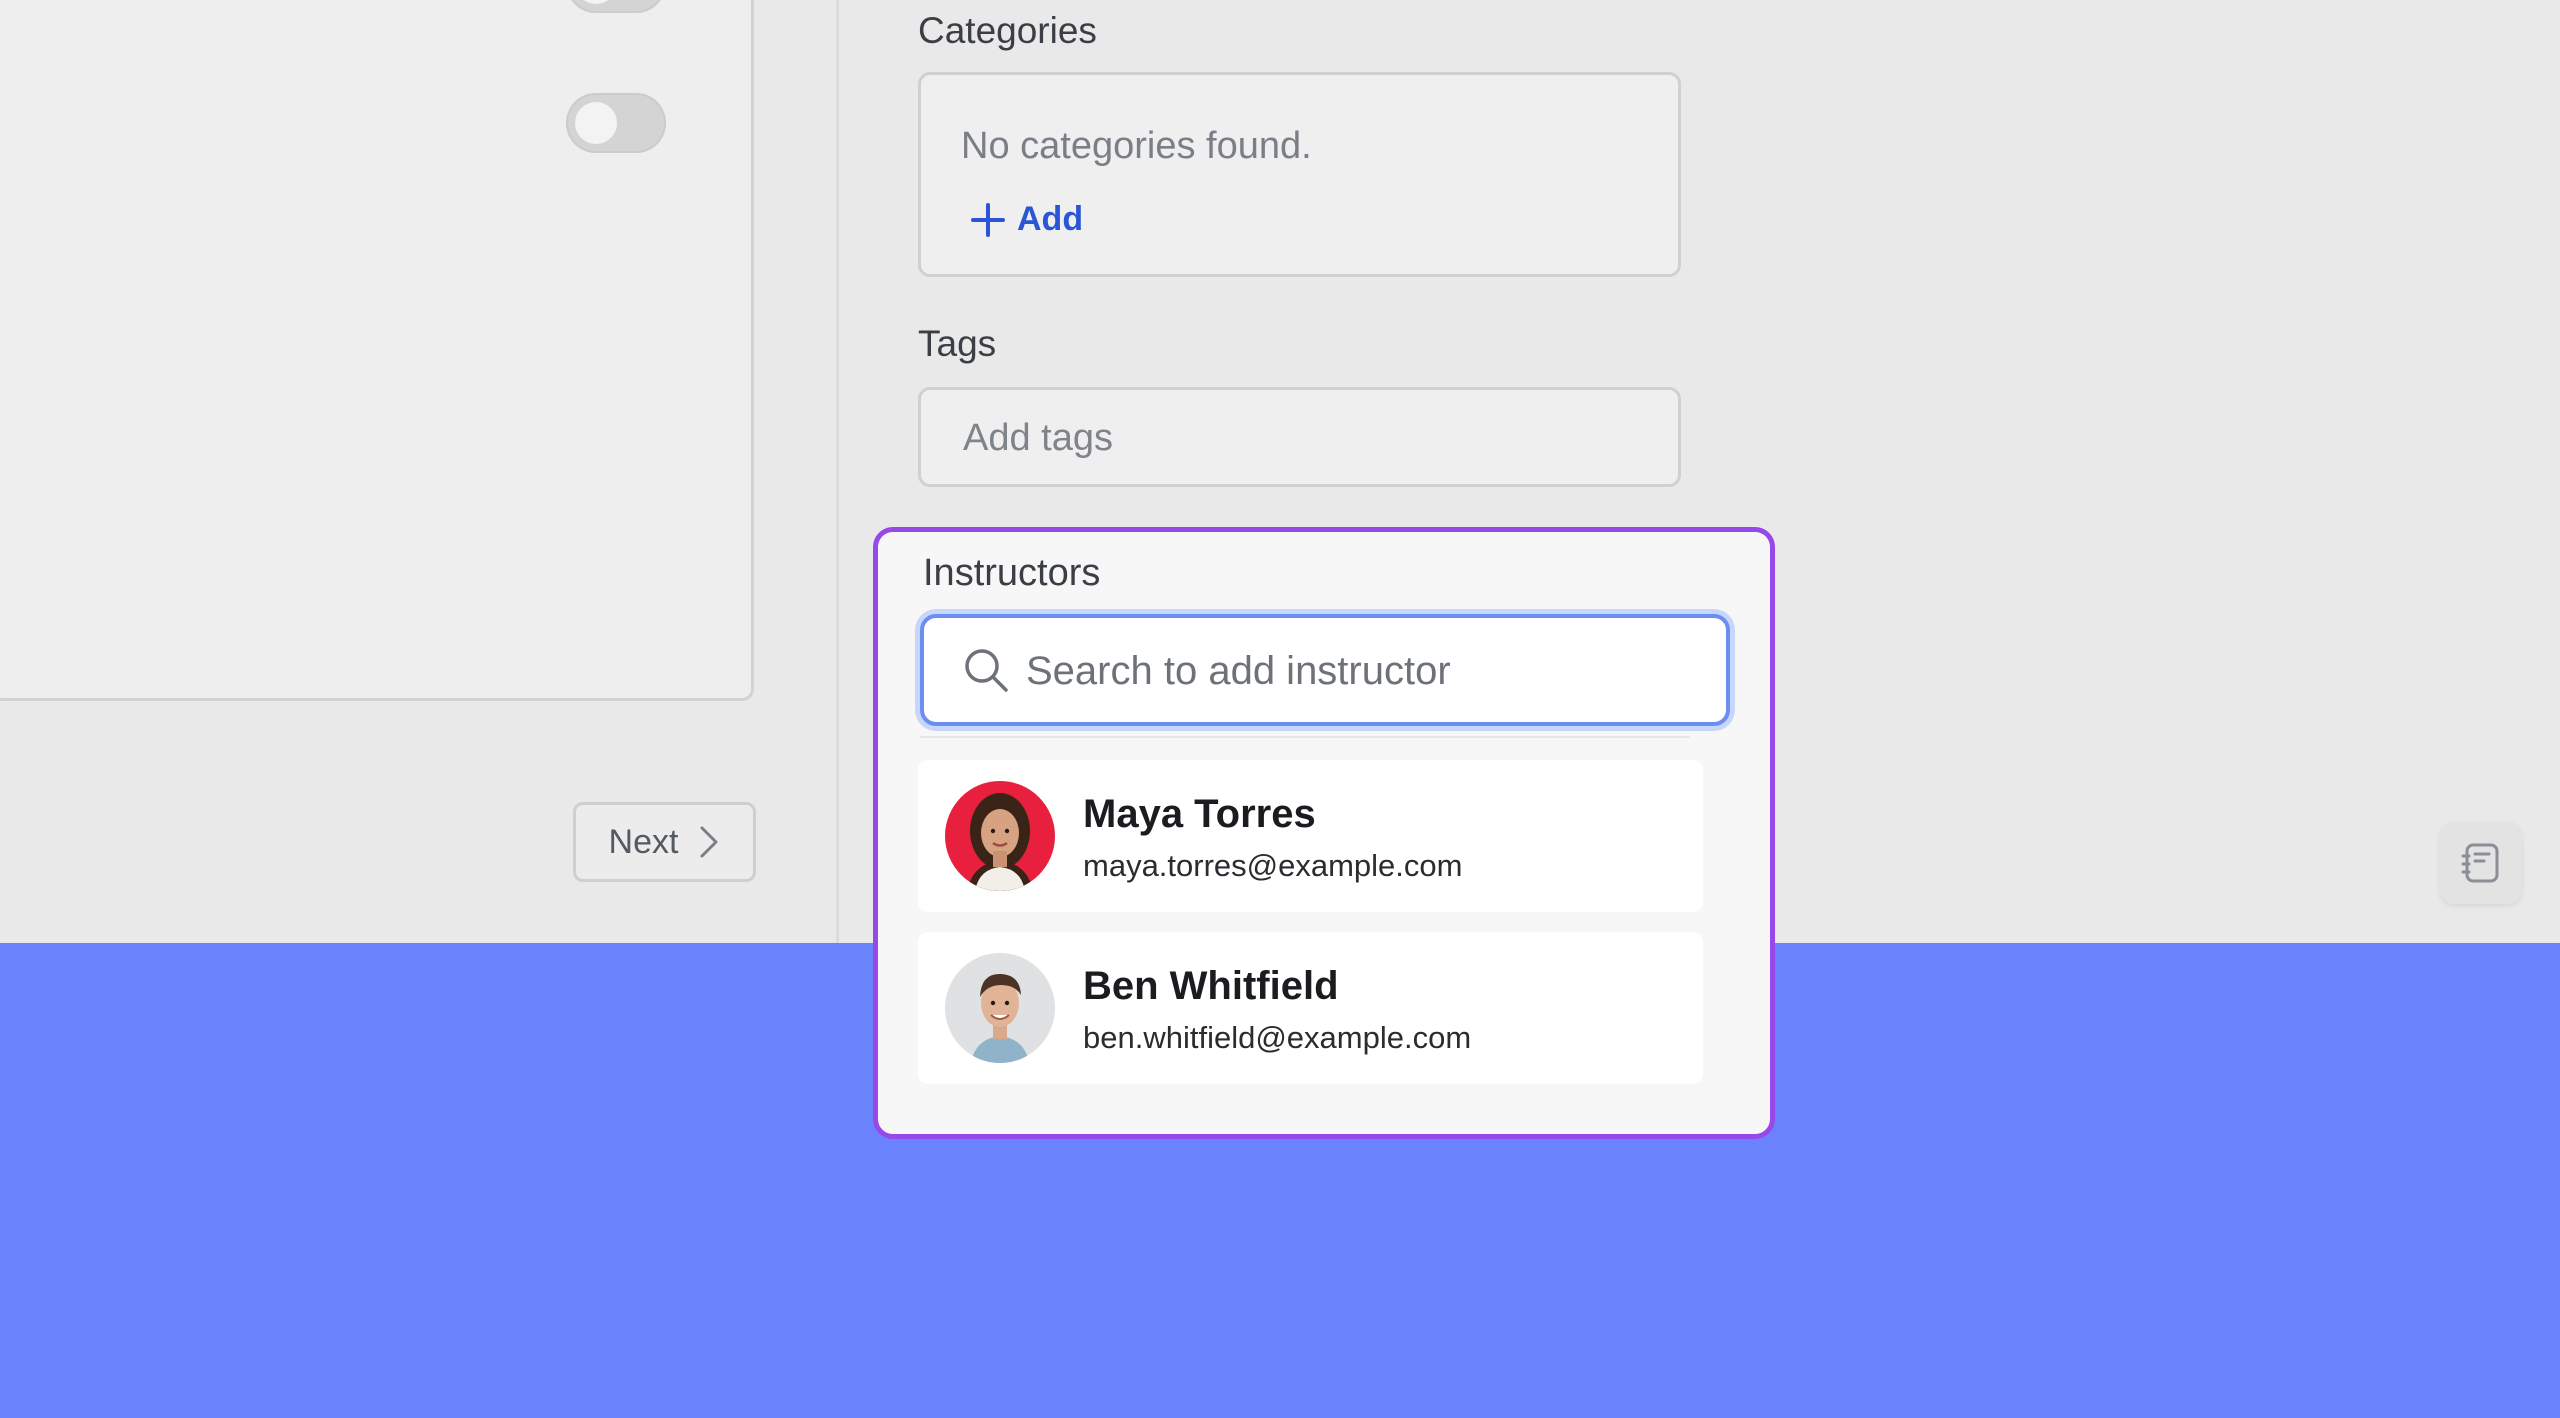 The image size is (2560, 1418). What do you see at coordinates (1309, 438) in the screenshot?
I see `tags-input` at bounding box center [1309, 438].